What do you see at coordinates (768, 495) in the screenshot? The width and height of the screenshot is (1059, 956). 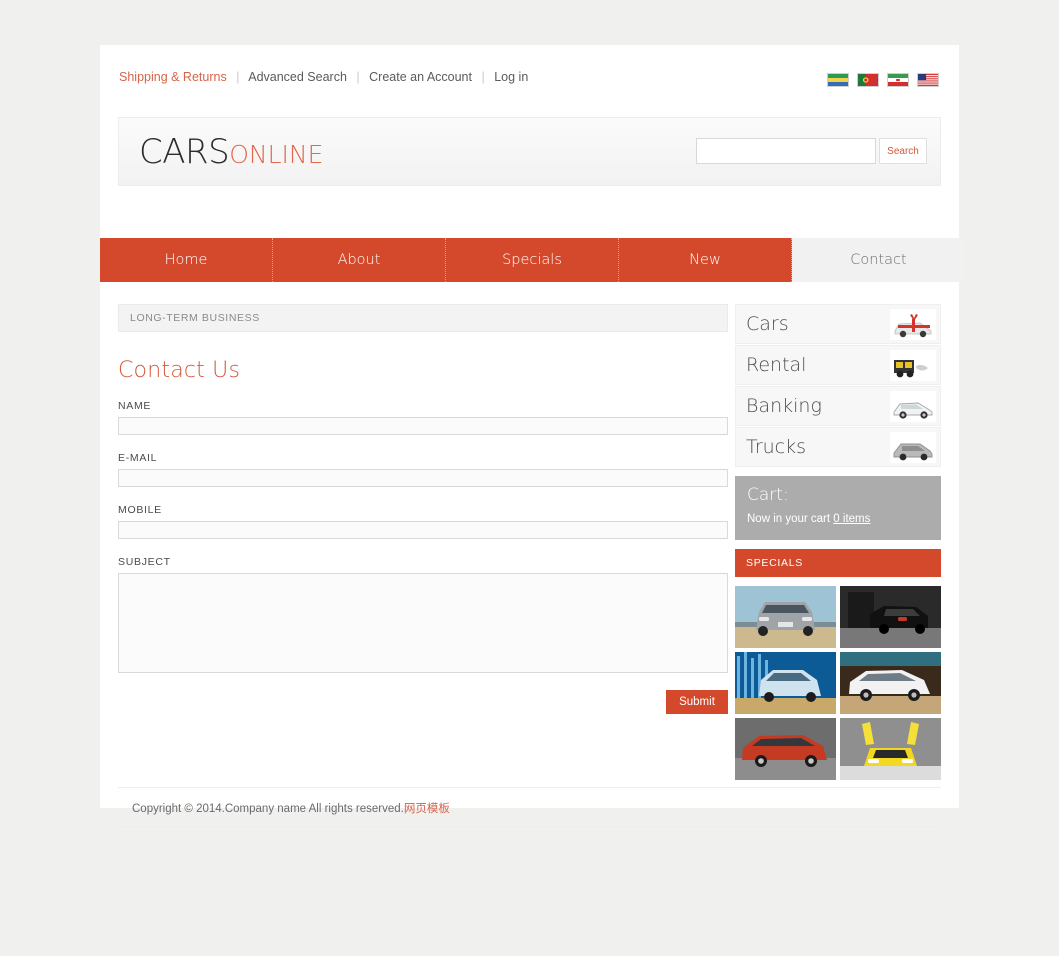 I see `cart-title: Cart:` at bounding box center [768, 495].